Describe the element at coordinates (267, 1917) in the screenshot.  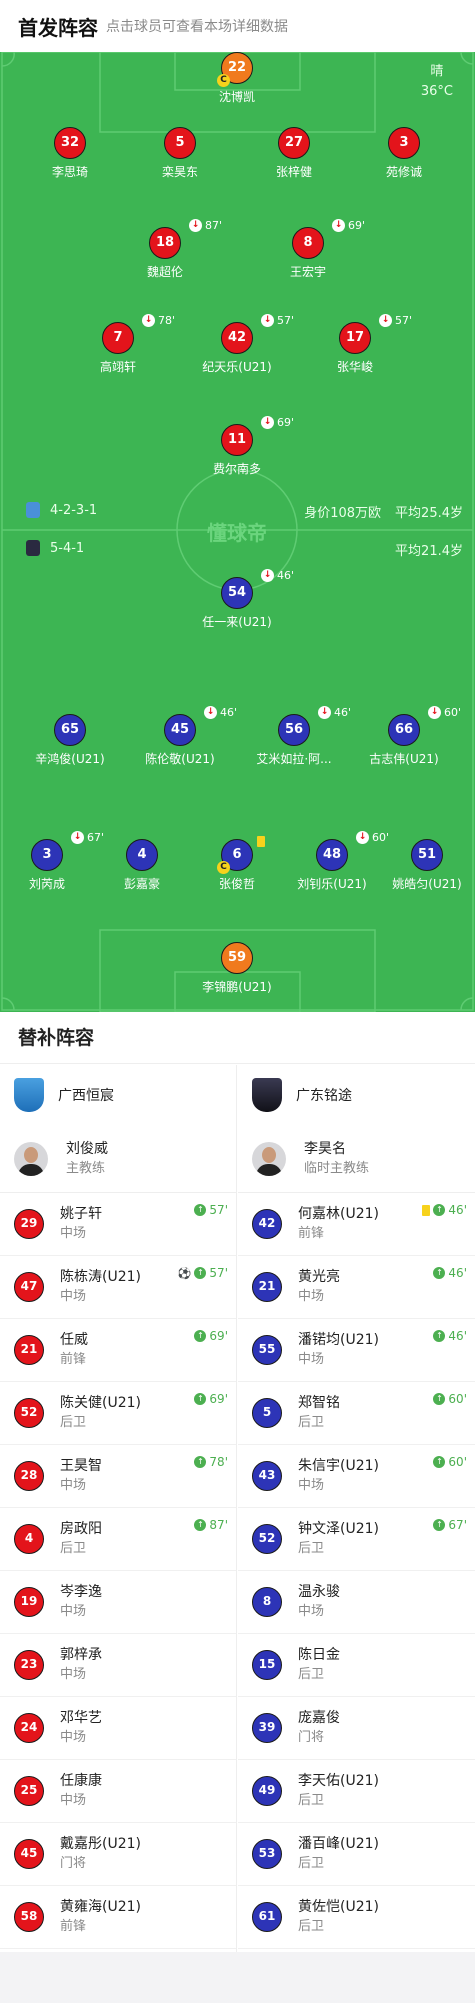
I see `player-number: 61` at that location.